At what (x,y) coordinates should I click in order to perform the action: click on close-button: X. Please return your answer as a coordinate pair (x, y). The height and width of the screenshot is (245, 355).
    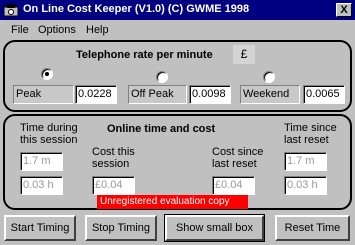
    Looking at the image, I should click on (344, 10).